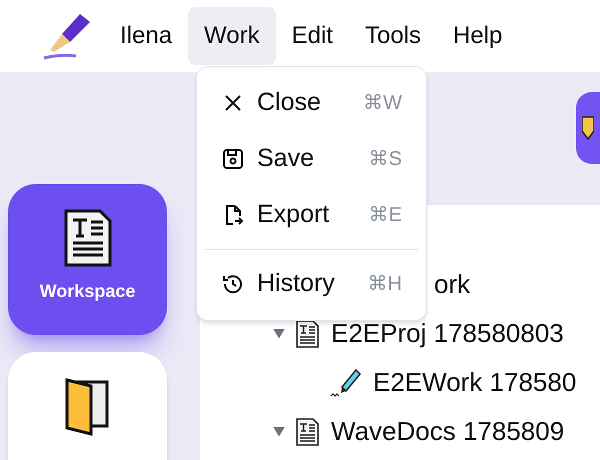 The height and width of the screenshot is (460, 600). I want to click on shortcut-label: ⌘S, so click(385, 159).